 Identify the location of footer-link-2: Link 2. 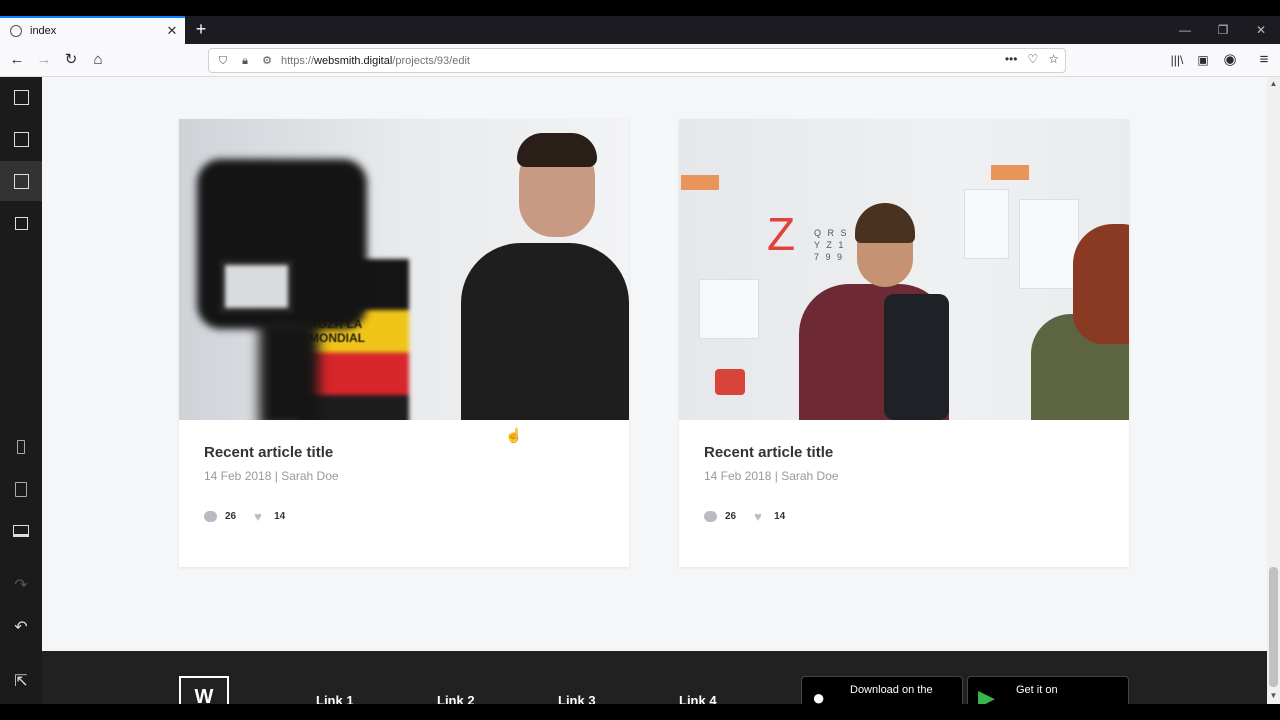
(456, 698).